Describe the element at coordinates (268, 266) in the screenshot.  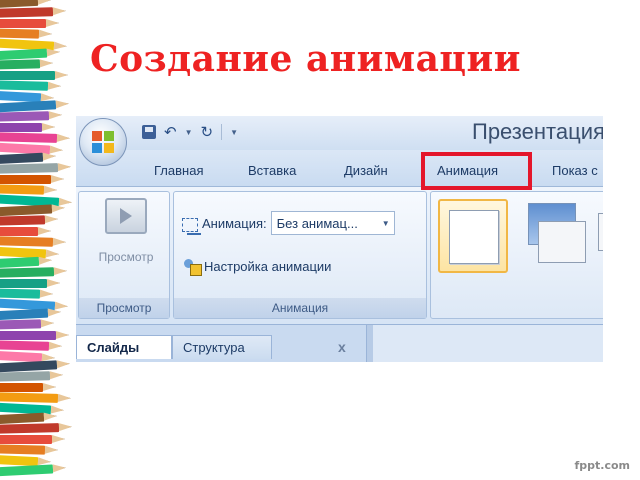
I see `custom-animation-label: Настройка анимации` at that location.